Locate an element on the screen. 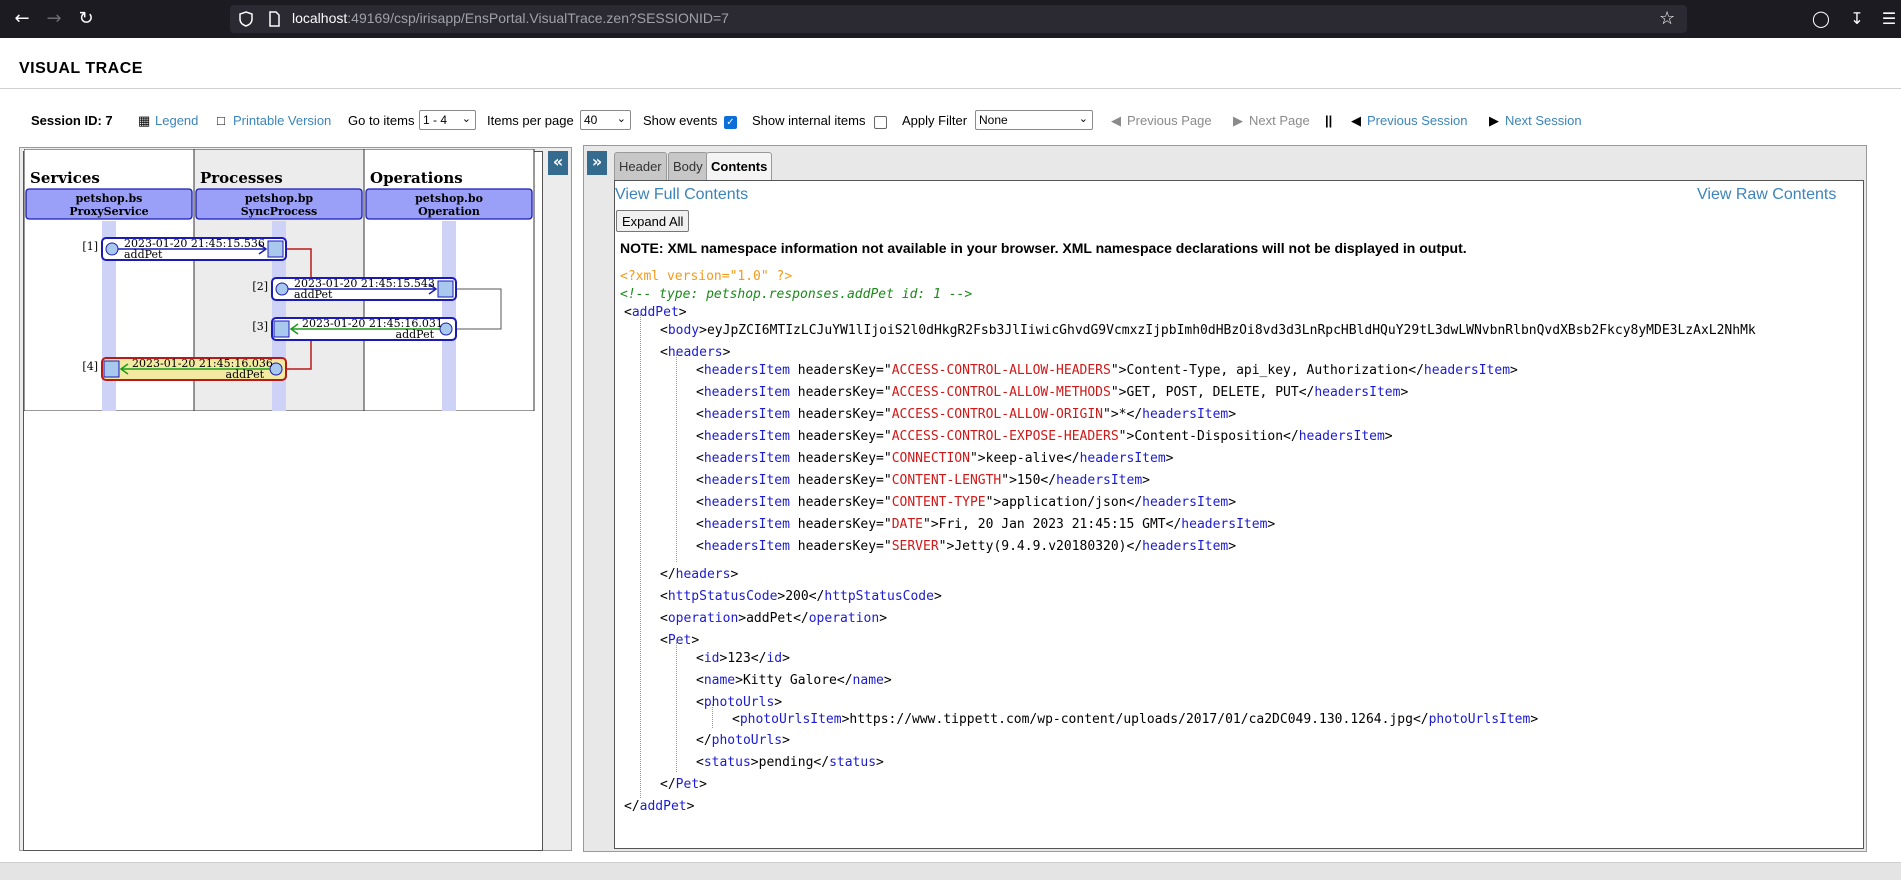  apply-filter-label: Apply Filter is located at coordinates (935, 120).